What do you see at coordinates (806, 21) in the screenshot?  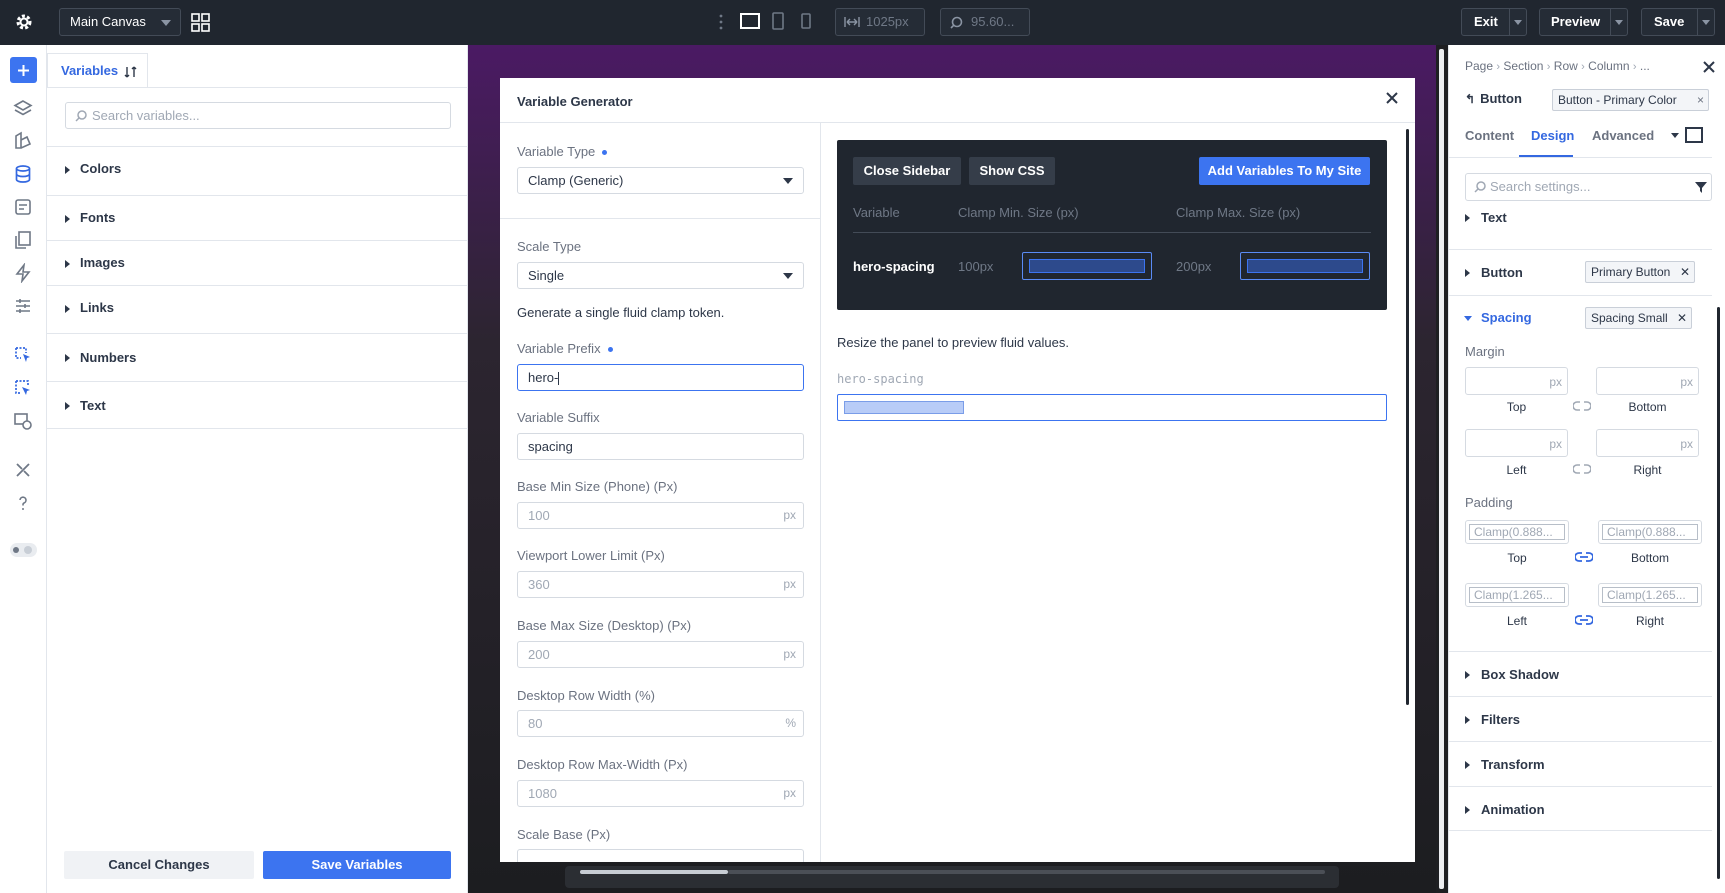 I see `phone-view-icon` at bounding box center [806, 21].